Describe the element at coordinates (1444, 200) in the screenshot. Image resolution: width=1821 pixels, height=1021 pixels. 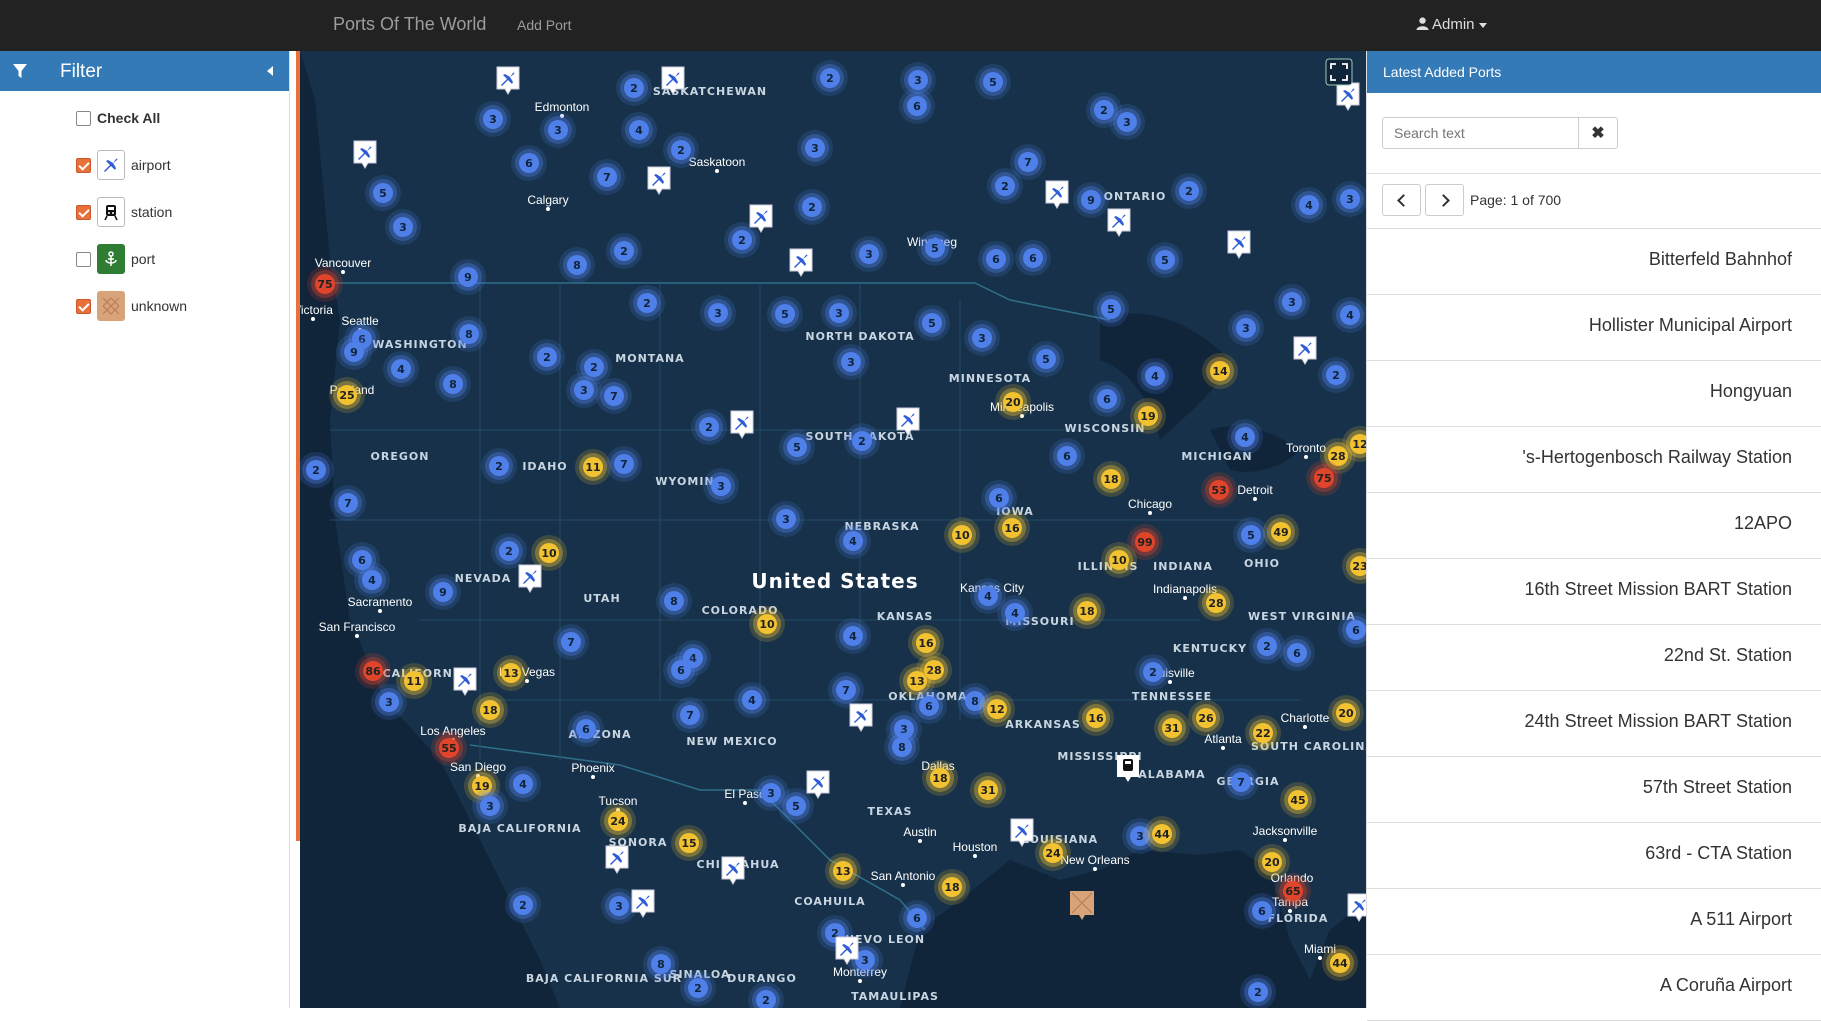
I see `next-page-button` at that location.